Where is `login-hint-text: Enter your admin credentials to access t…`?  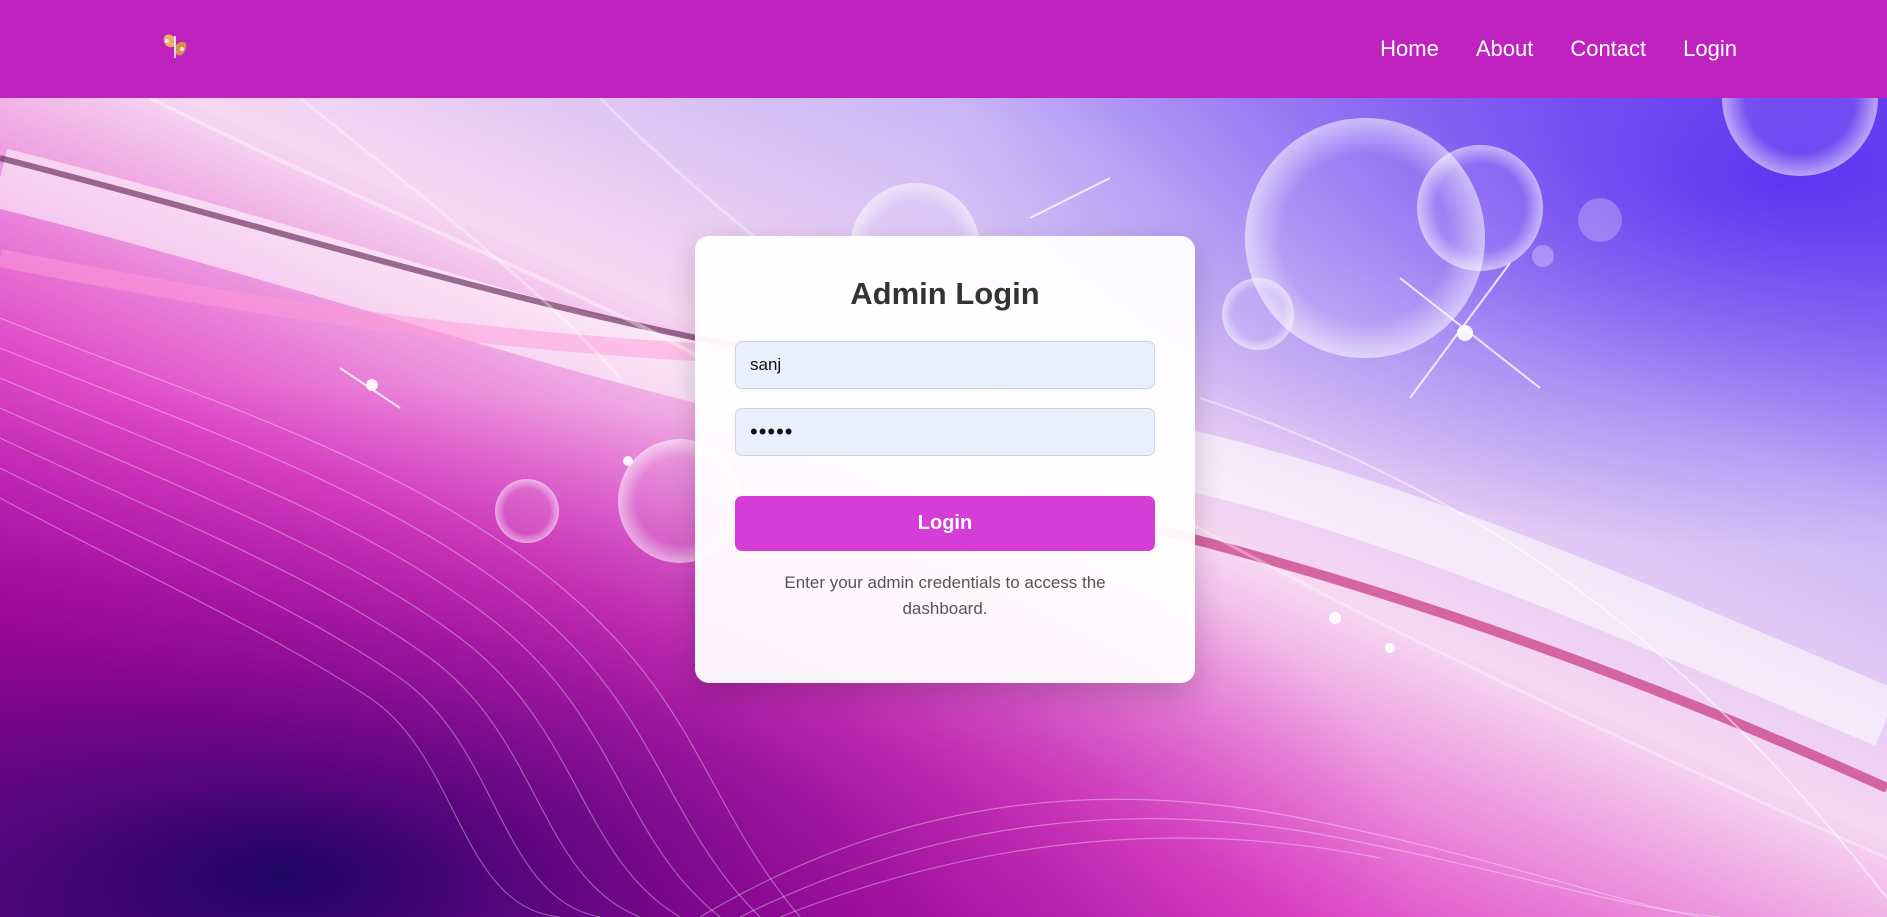
login-hint-text: Enter your admin credentials to access t… is located at coordinates (945, 595).